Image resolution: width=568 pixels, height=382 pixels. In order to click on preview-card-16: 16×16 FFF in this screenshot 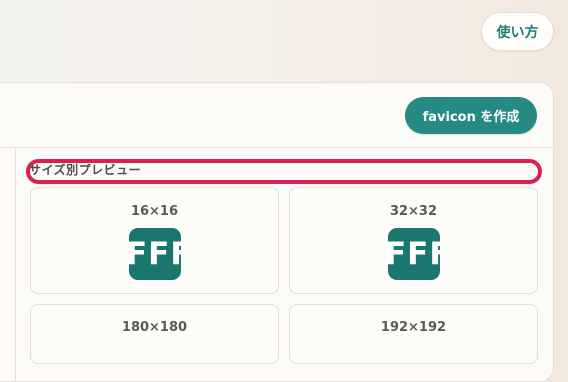, I will do `click(154, 240)`.